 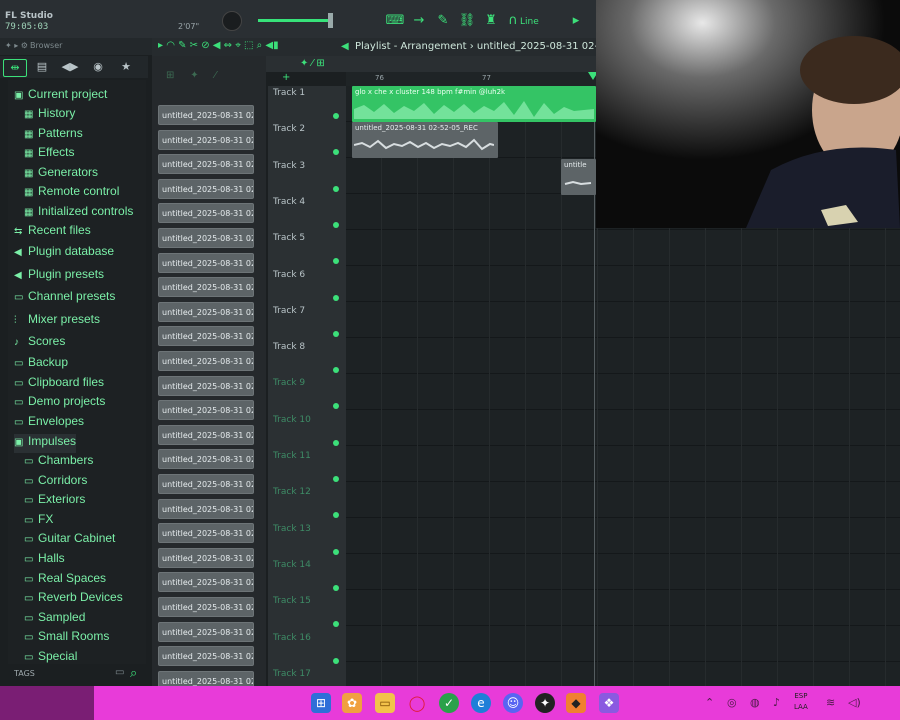 What do you see at coordinates (49, 115) in the screenshot?
I see `browser-item-history: ▦ History` at bounding box center [49, 115].